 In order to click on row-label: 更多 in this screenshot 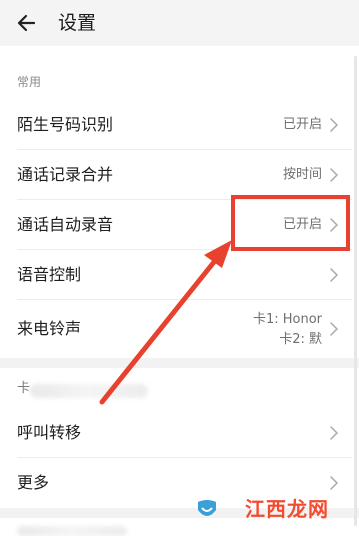, I will do `click(33, 482)`.